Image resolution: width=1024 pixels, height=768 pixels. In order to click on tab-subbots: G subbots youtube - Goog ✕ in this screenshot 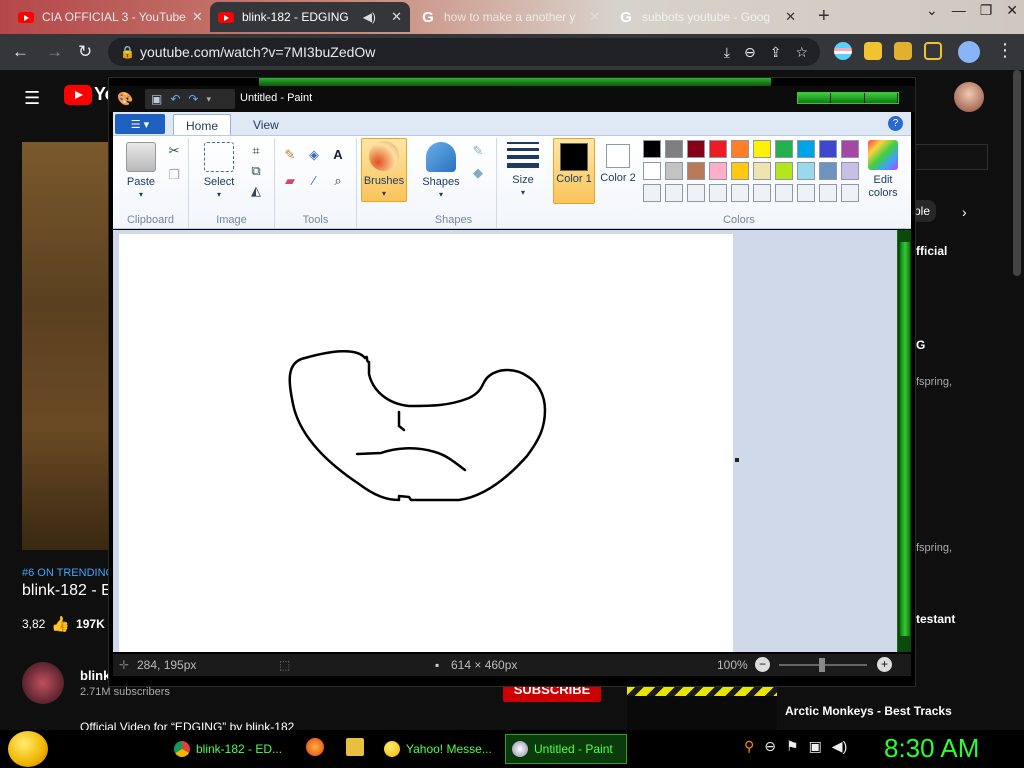, I will do `click(707, 17)`.